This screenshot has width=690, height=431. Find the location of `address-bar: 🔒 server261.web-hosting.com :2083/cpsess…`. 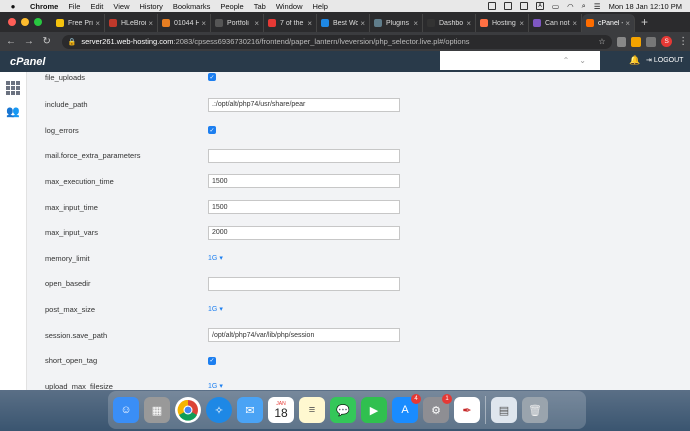

address-bar: 🔒 server261.web-hosting.com :2083/cpsess… is located at coordinates (336, 41).